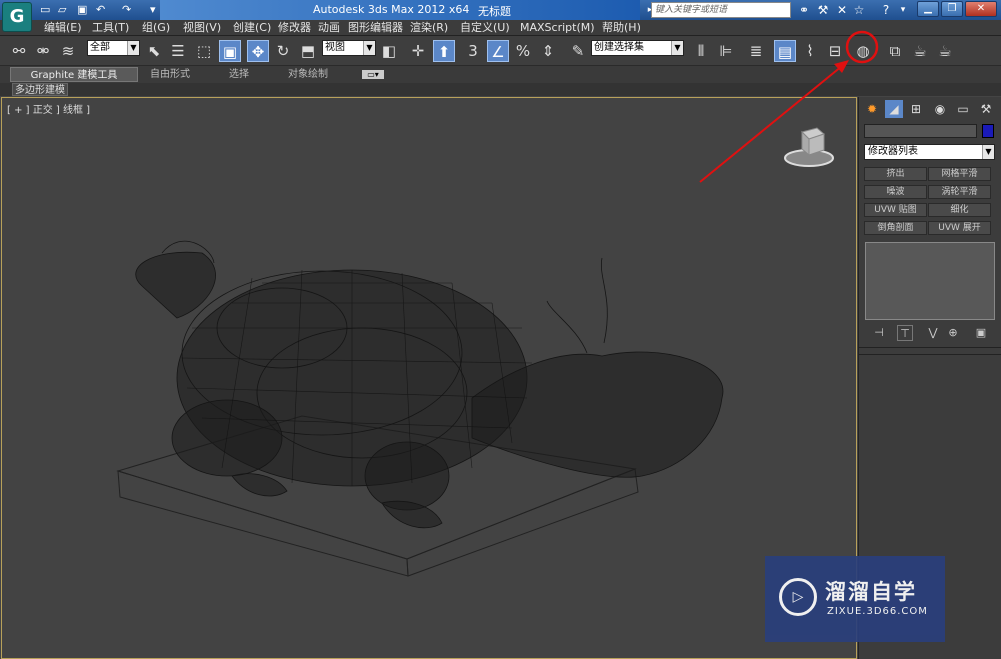  Describe the element at coordinates (959, 174) in the screenshot. I see `modifier-button-meshsmooth: 网格平滑` at that location.